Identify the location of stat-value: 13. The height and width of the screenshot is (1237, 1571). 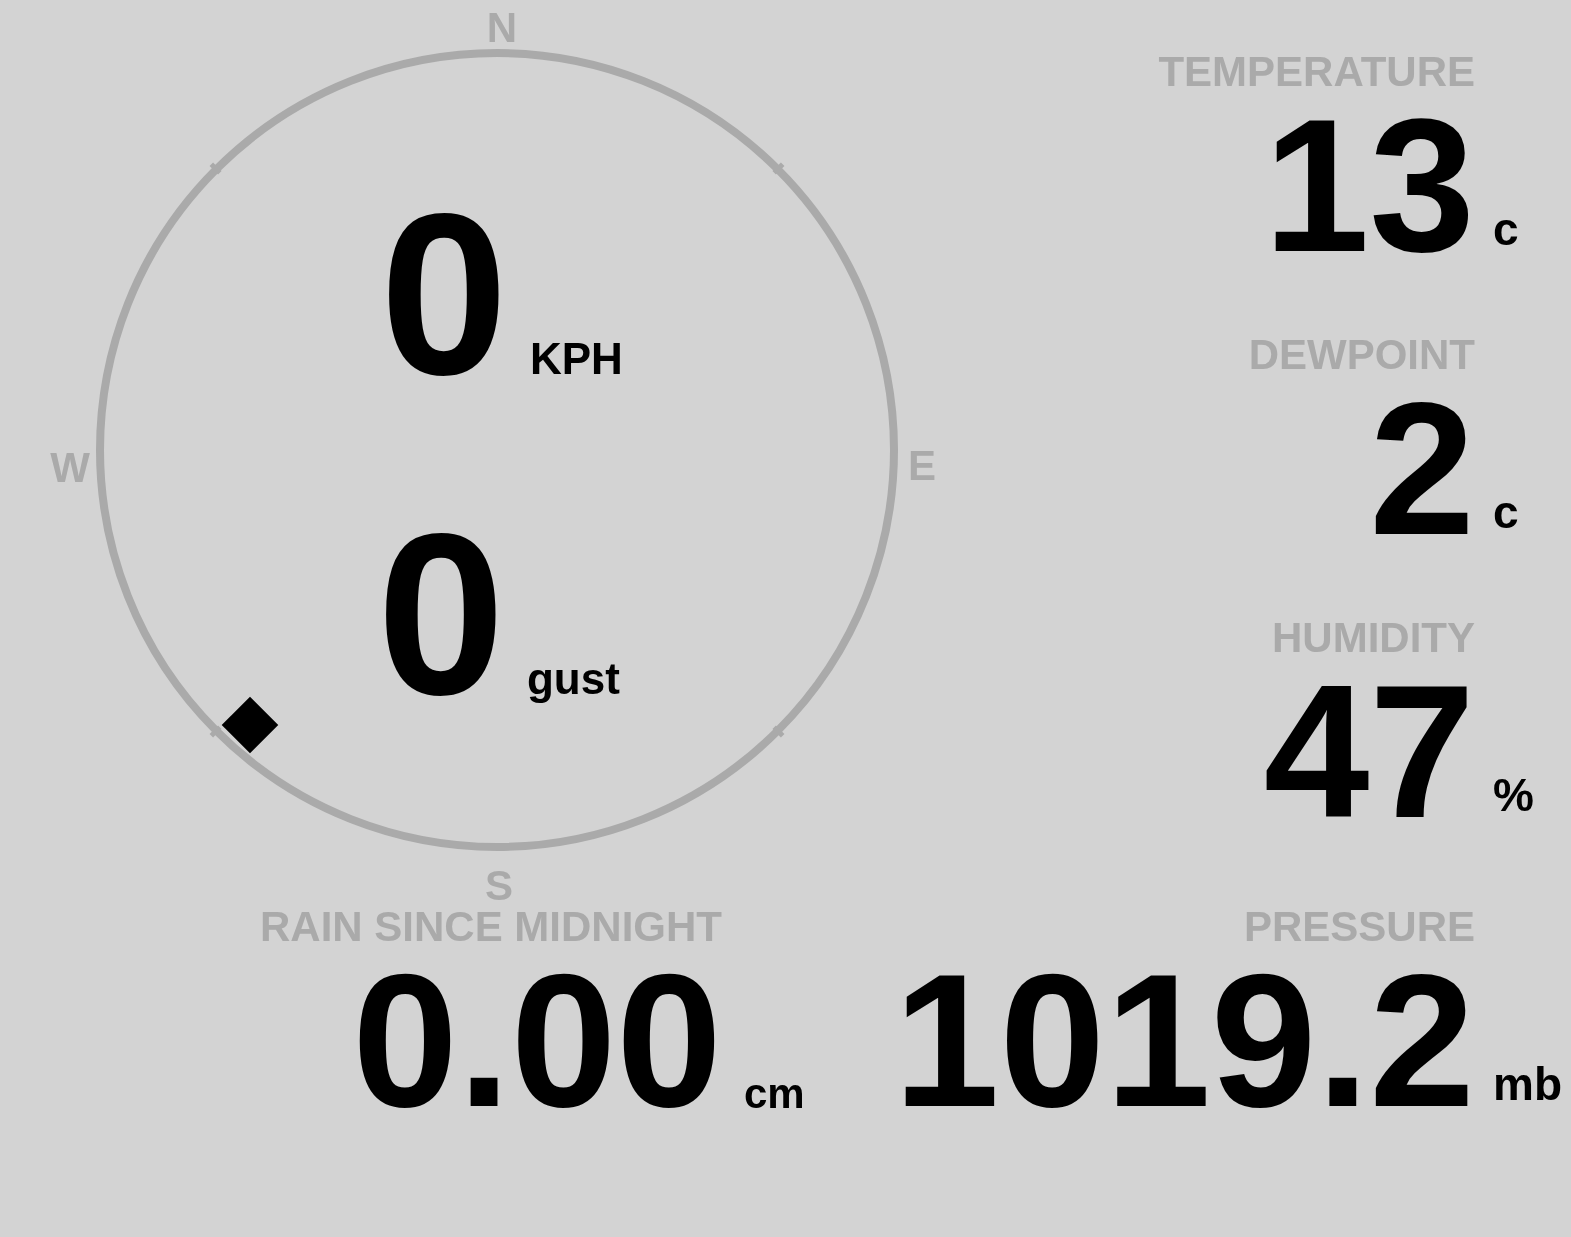
(1369, 185).